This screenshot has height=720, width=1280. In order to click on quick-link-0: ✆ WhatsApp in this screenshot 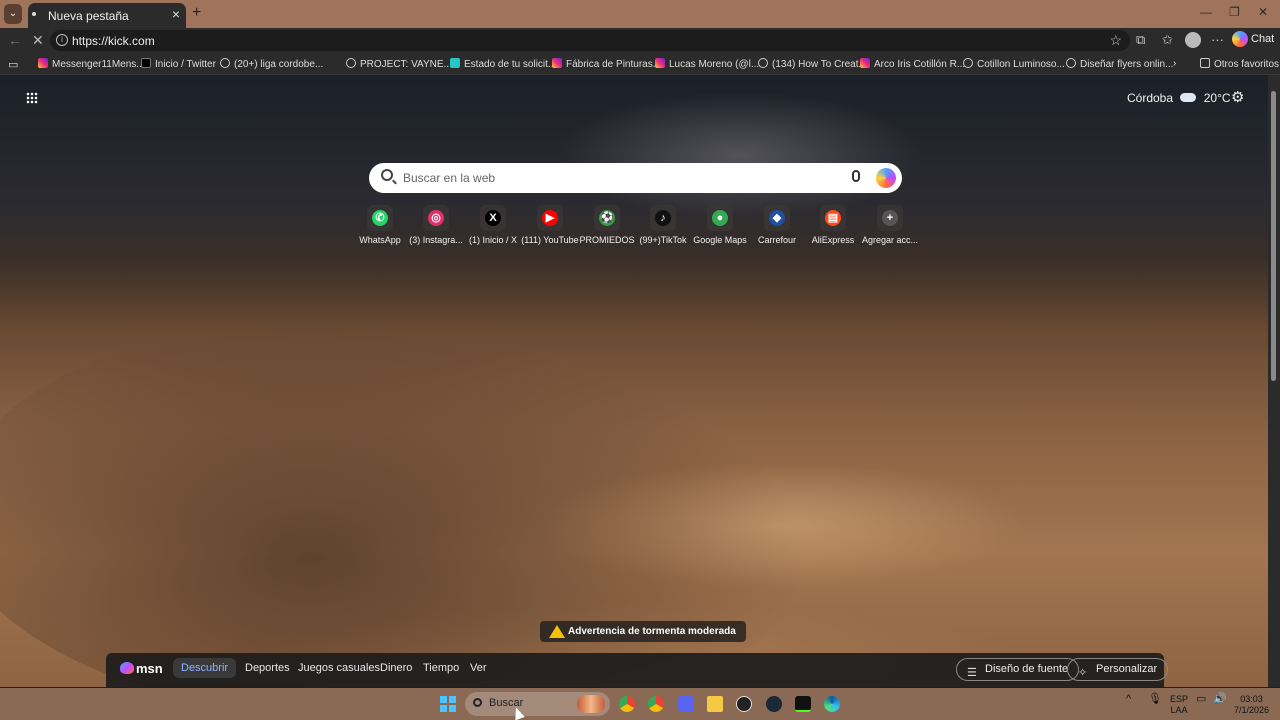, I will do `click(380, 225)`.